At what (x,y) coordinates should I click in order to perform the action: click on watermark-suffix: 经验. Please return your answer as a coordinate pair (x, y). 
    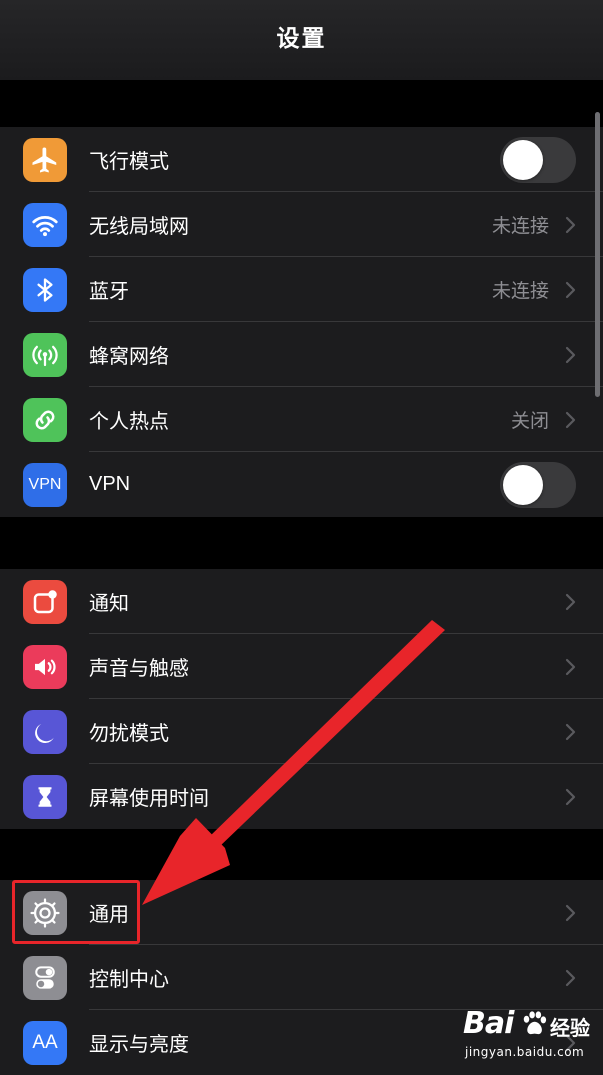
    Looking at the image, I should click on (570, 1028).